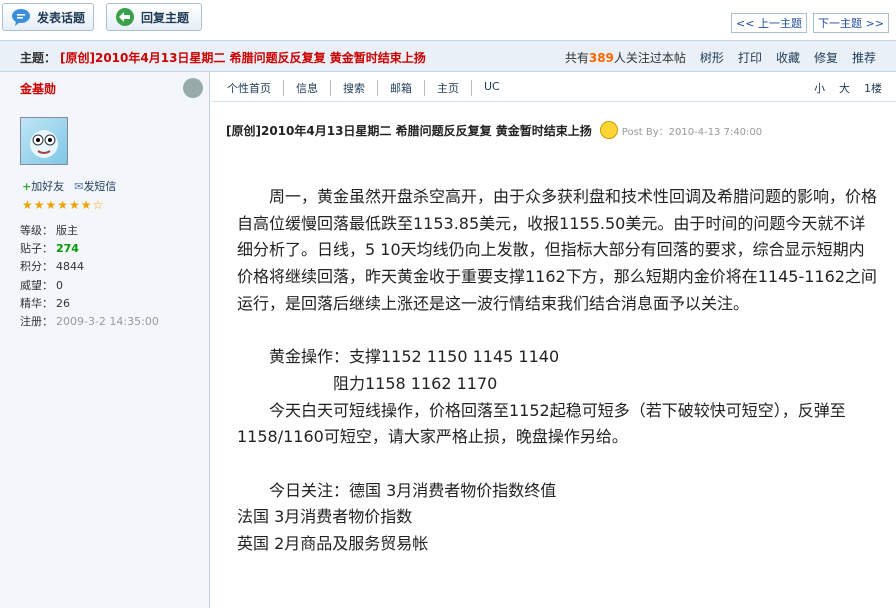 The height and width of the screenshot is (608, 896). I want to click on post-topic-button: 发表话题, so click(48, 17).